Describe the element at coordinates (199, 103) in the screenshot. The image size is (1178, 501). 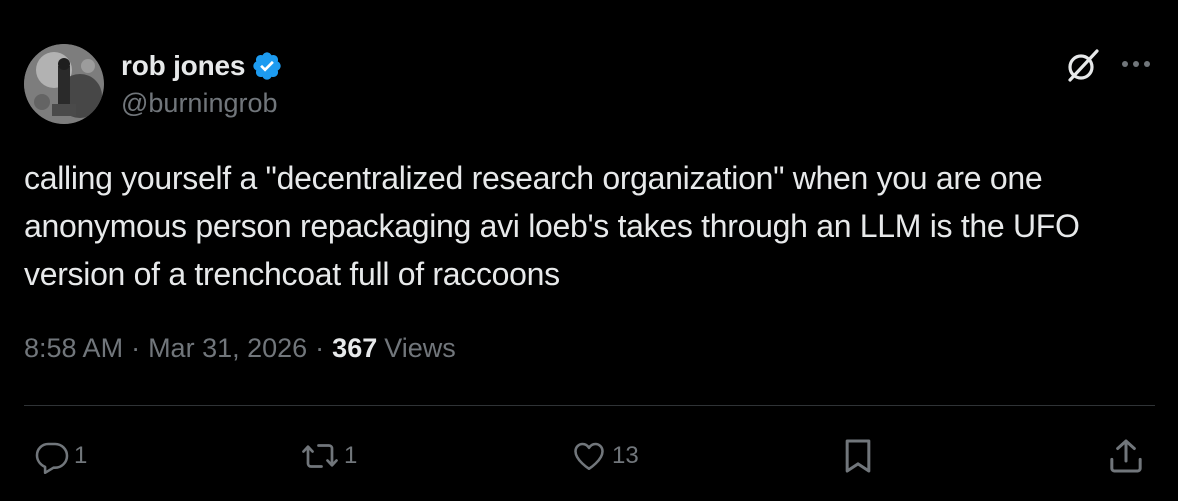
I see `author-handle: @burningrob` at that location.